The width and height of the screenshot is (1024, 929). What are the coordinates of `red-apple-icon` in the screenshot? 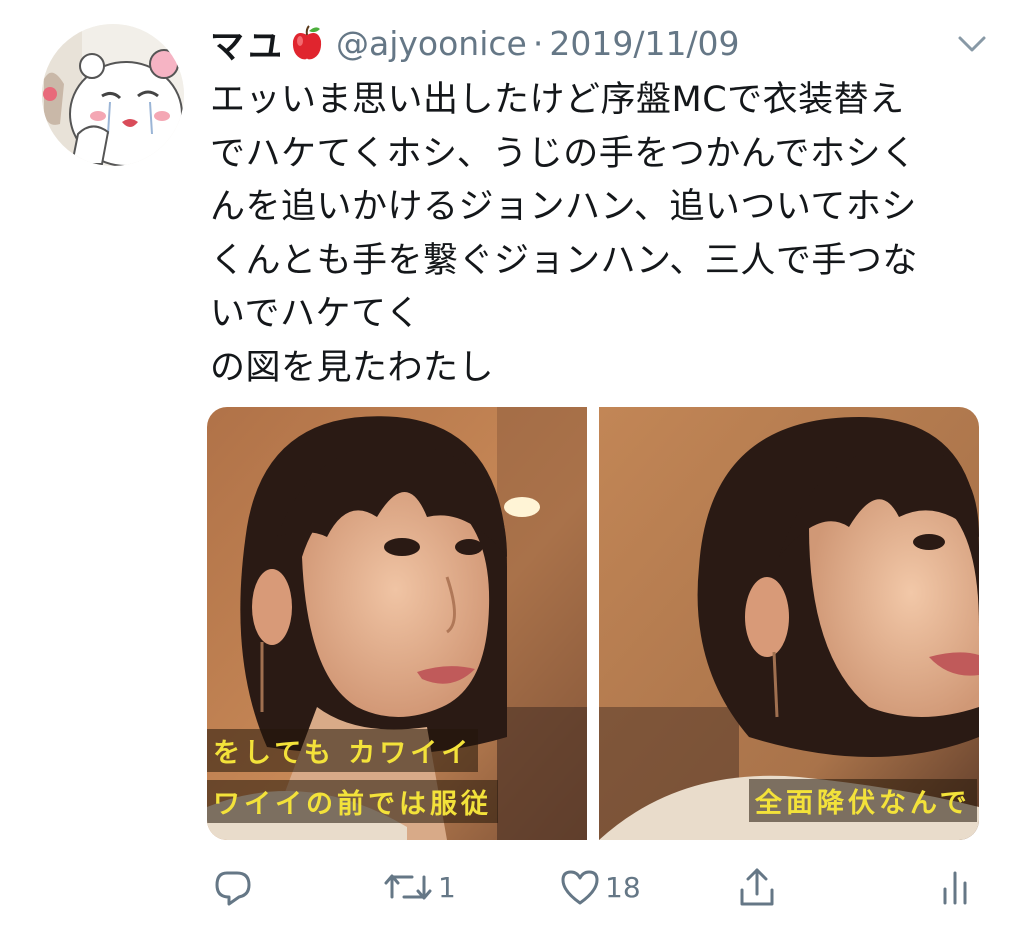 It's located at (307, 43).